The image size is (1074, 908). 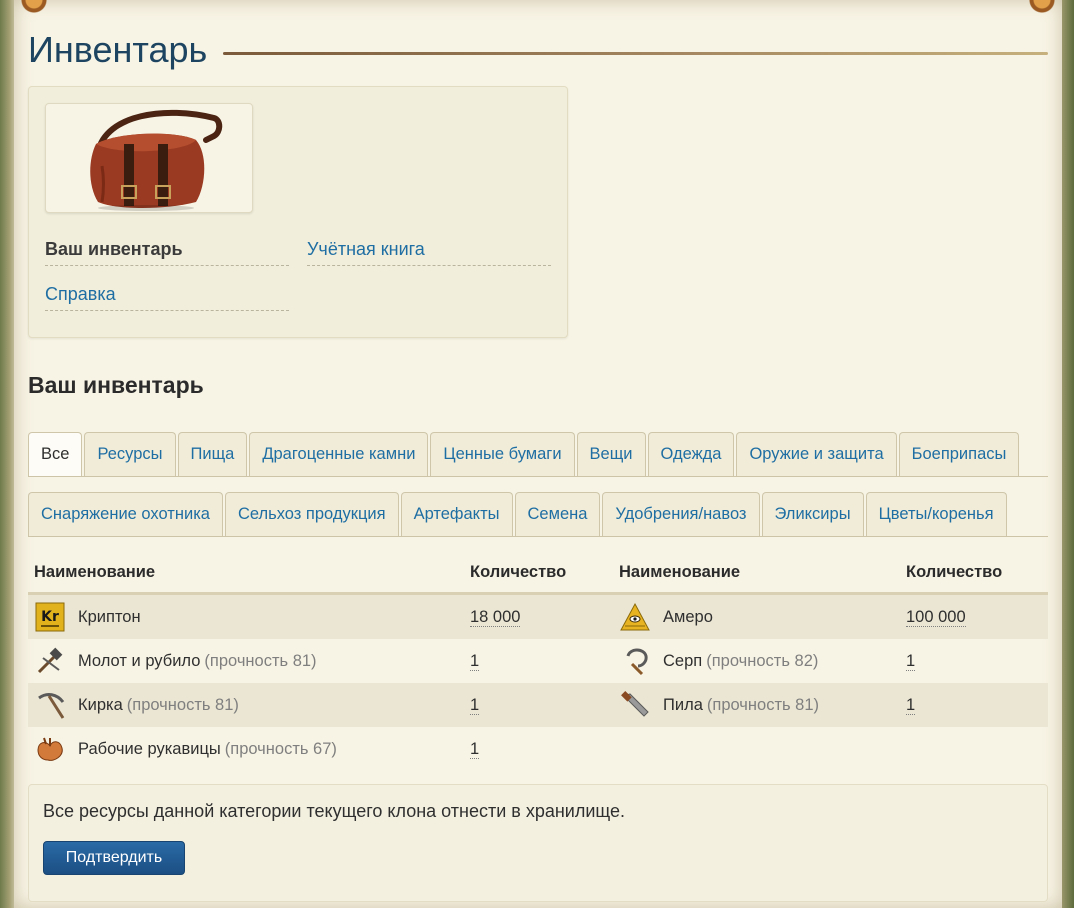 What do you see at coordinates (611, 454) in the screenshot?
I see `tab-things: Вещи` at bounding box center [611, 454].